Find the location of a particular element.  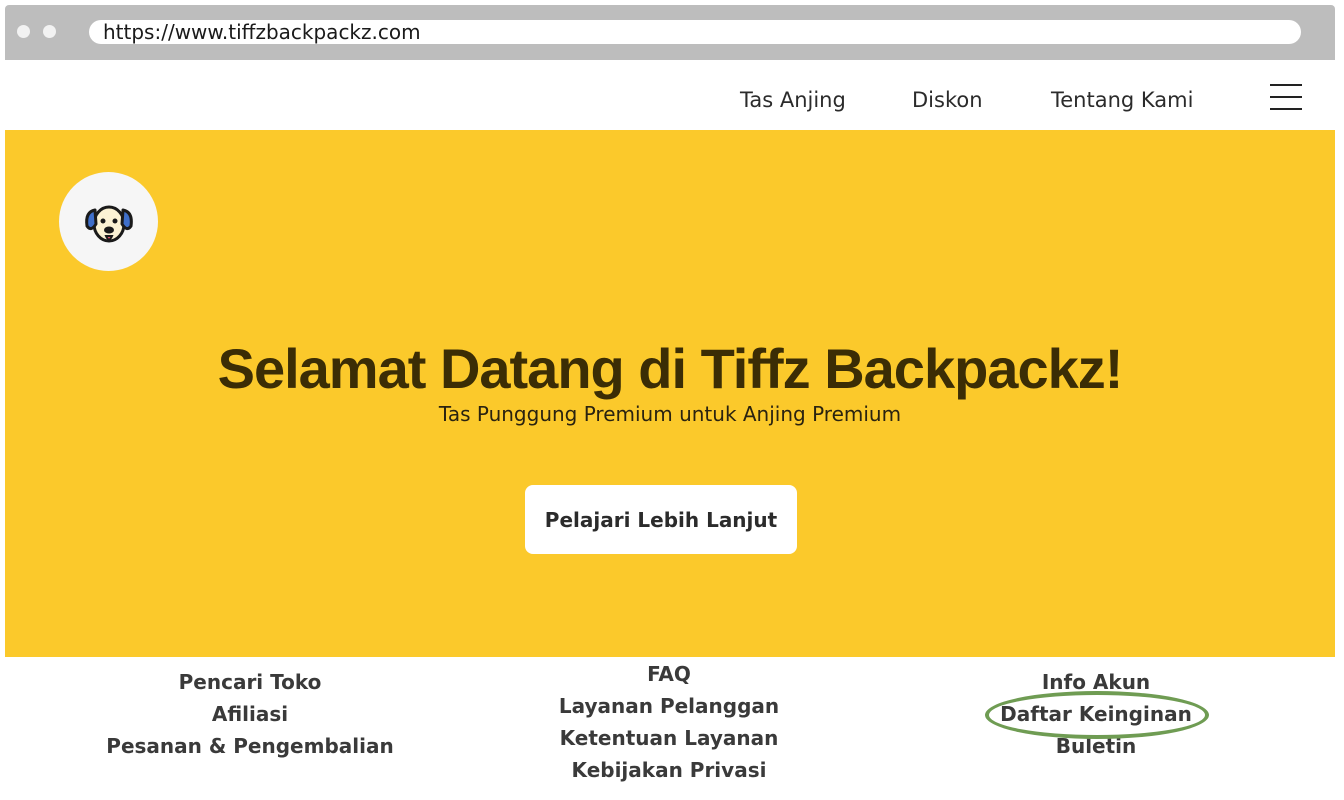

footer-link-terms-of-service: Ketentuan Layanan is located at coordinates (669, 738).